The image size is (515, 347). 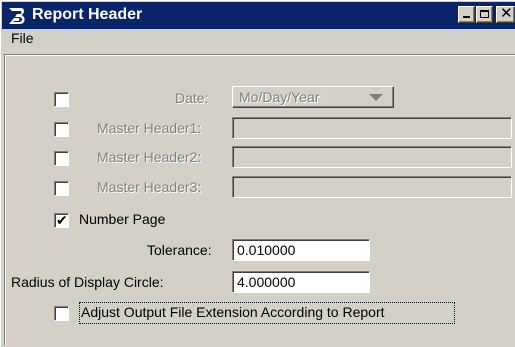 What do you see at coordinates (192, 98) in the screenshot?
I see `date-label: Date:` at bounding box center [192, 98].